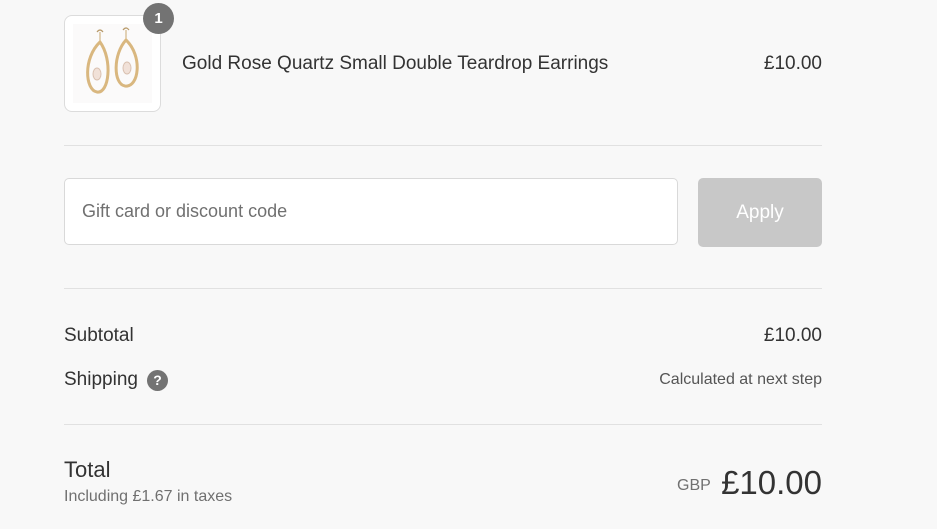 The height and width of the screenshot is (529, 937). What do you see at coordinates (99, 335) in the screenshot?
I see `subtotal-label: Subtotal` at bounding box center [99, 335].